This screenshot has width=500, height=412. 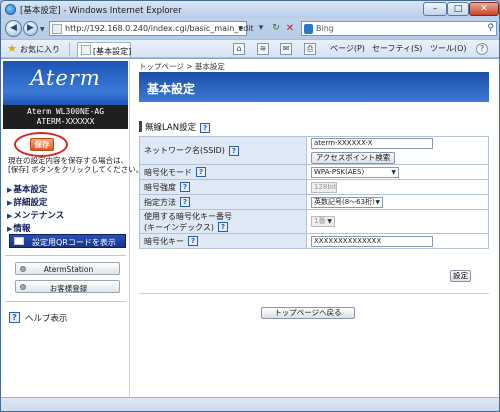 What do you see at coordinates (460, 276) in the screenshot?
I see `set-button: 設定` at bounding box center [460, 276].